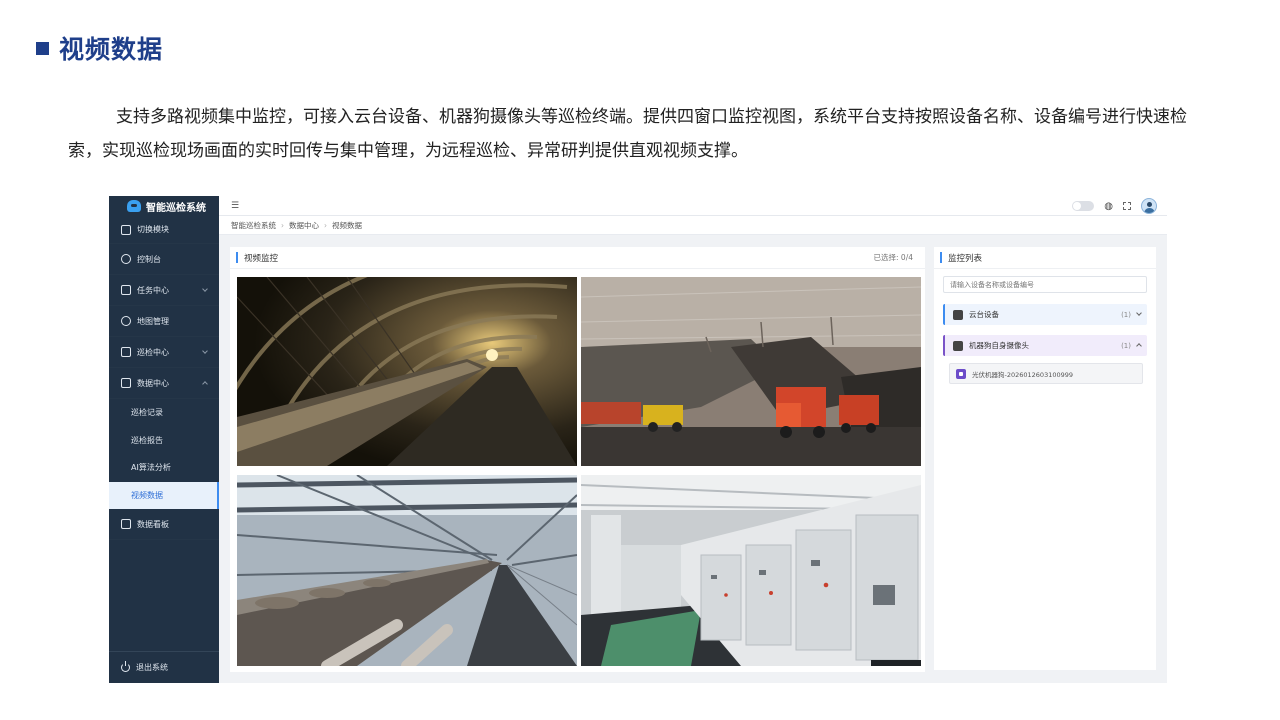  I want to click on group-label: 云台设备, so click(984, 314).